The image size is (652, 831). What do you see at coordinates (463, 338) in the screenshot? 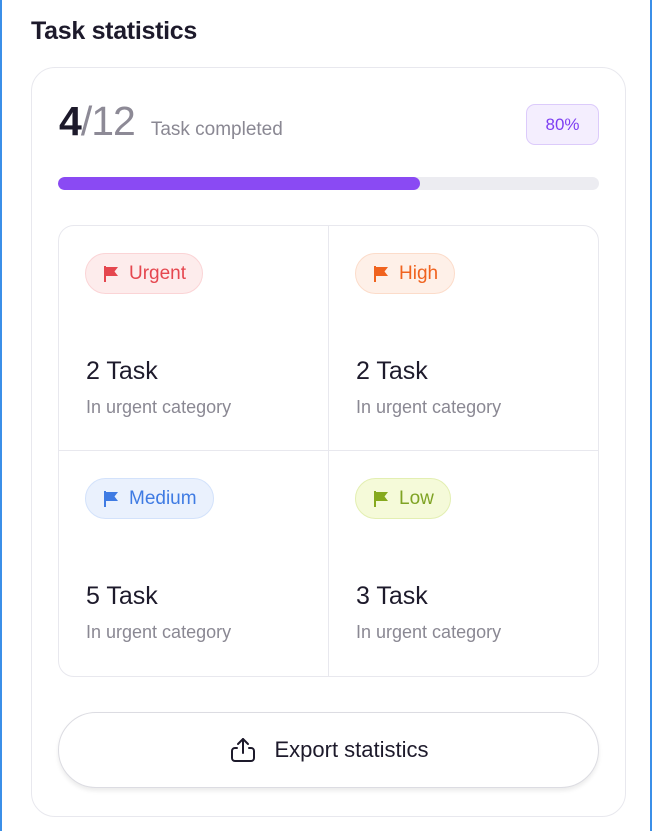
I see `category-card-high: High 2 Task In urgent category` at bounding box center [463, 338].